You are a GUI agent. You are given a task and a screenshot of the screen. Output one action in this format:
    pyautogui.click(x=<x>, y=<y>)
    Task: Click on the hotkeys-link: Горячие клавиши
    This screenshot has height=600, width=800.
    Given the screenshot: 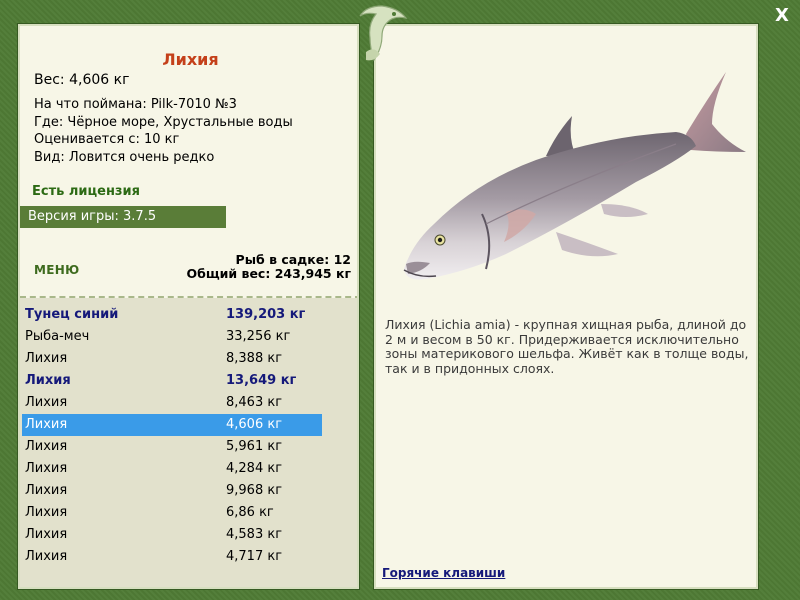 What is the action you would take?
    pyautogui.click(x=443, y=573)
    